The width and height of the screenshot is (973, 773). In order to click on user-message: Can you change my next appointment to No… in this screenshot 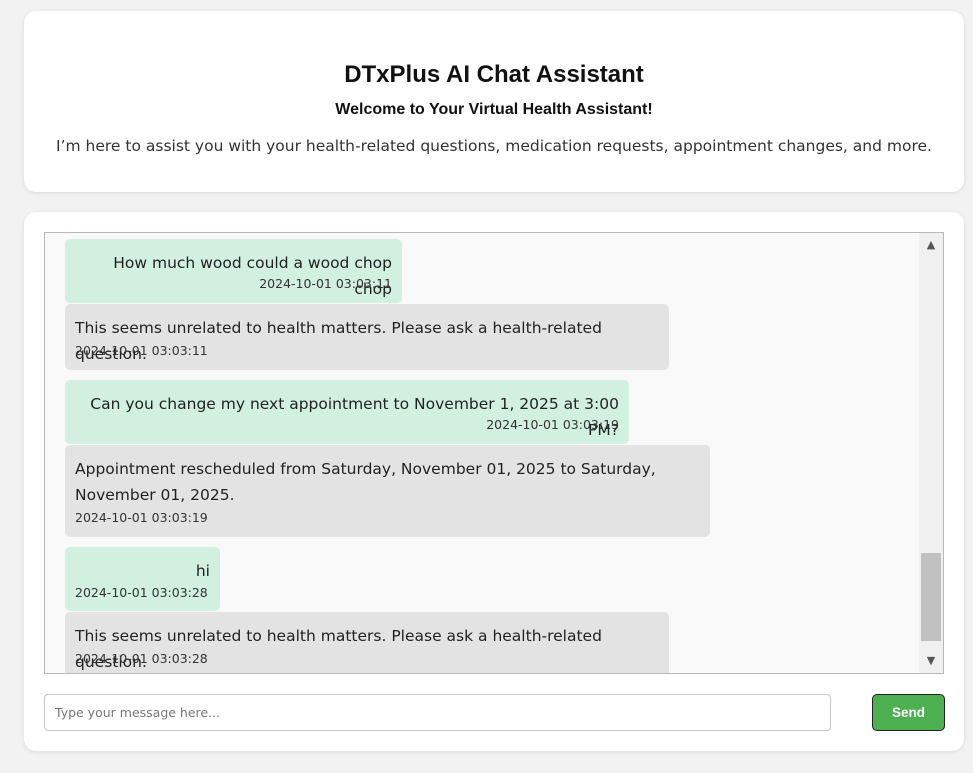, I will do `click(347, 412)`.